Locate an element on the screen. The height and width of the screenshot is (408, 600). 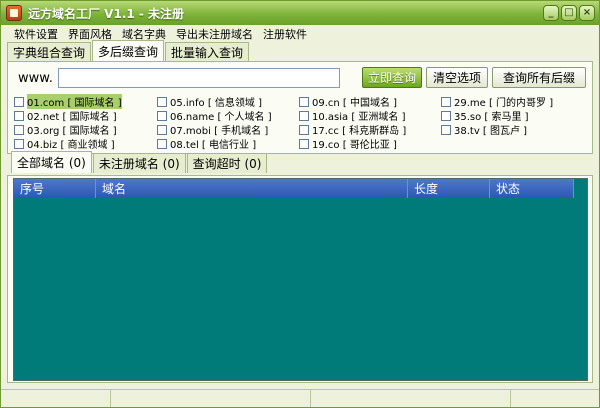
close-button: × is located at coordinates (587, 13).